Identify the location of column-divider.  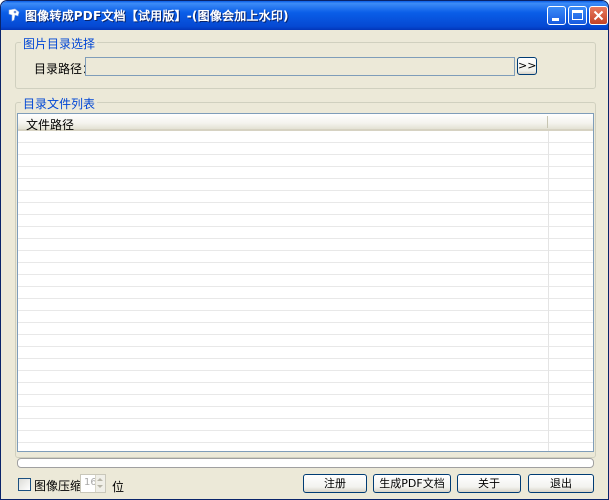
(547, 122).